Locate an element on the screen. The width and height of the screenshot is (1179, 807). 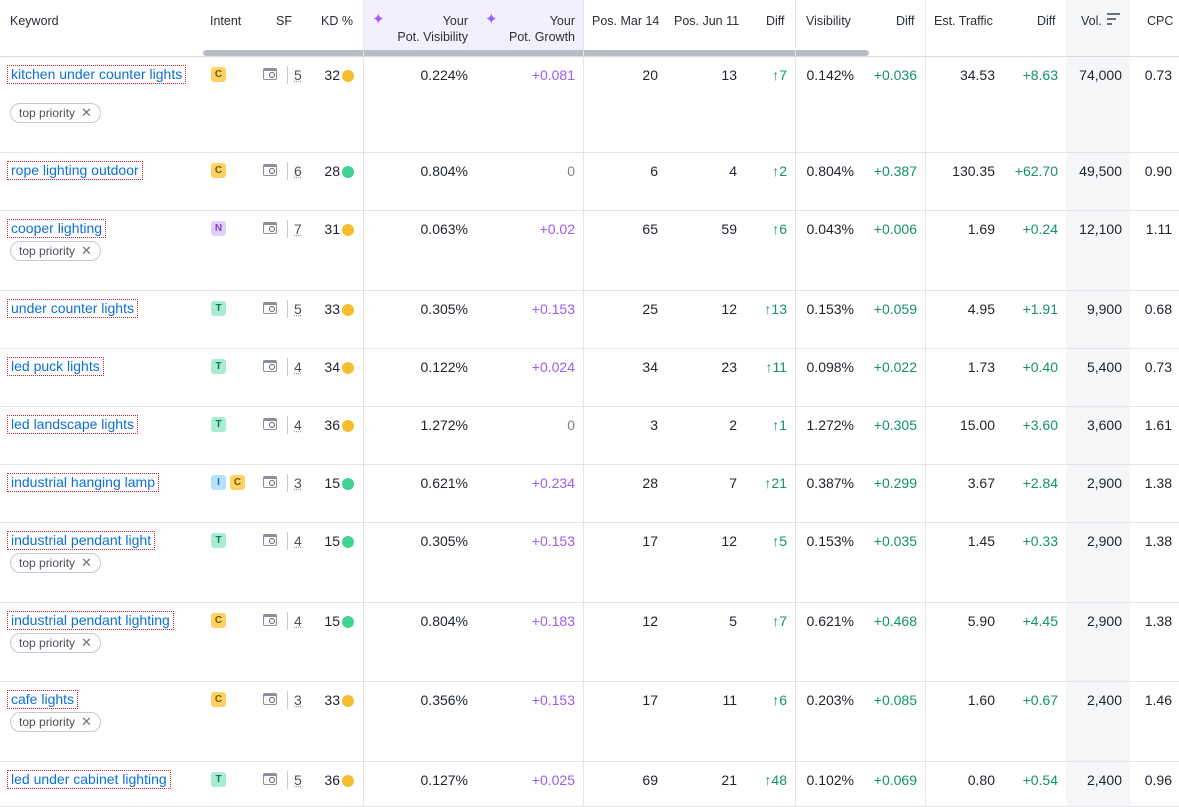
keyword-link: under counter lights is located at coordinates (72, 308).